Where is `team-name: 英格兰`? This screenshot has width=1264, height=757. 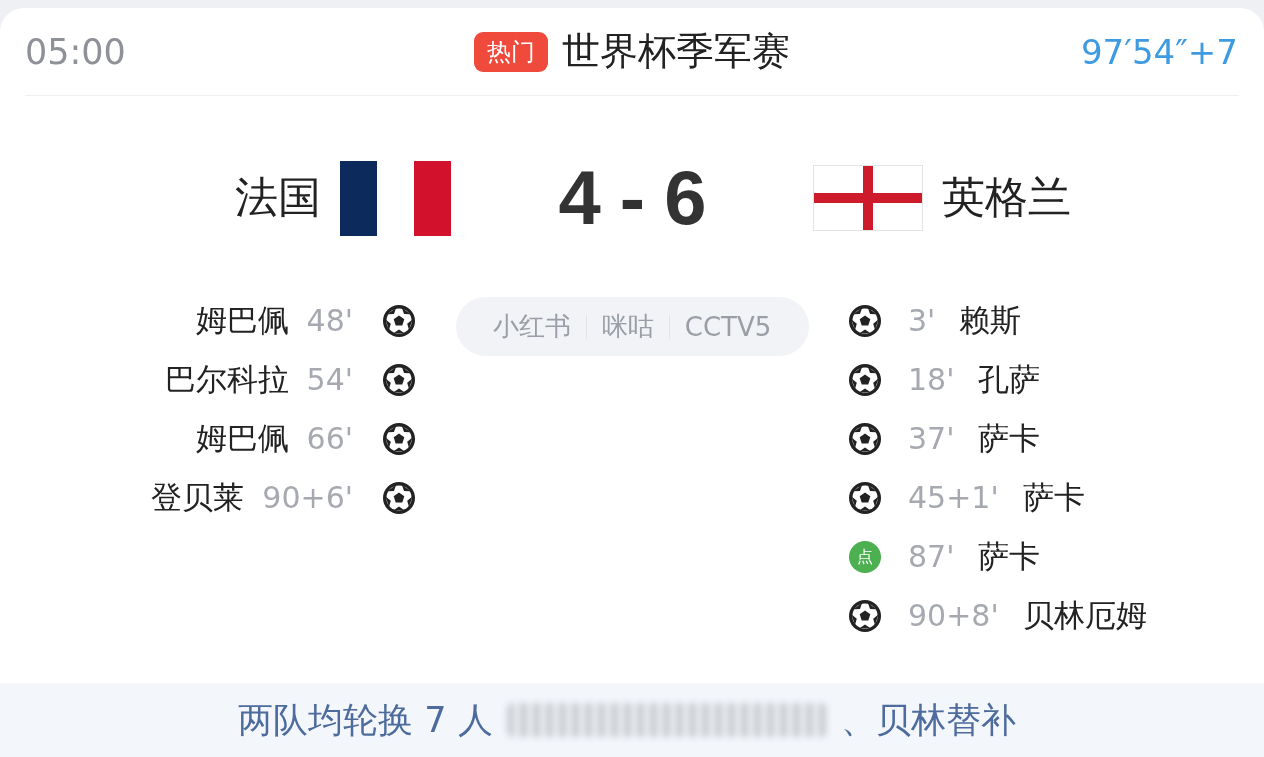
team-name: 英格兰 is located at coordinates (1006, 197).